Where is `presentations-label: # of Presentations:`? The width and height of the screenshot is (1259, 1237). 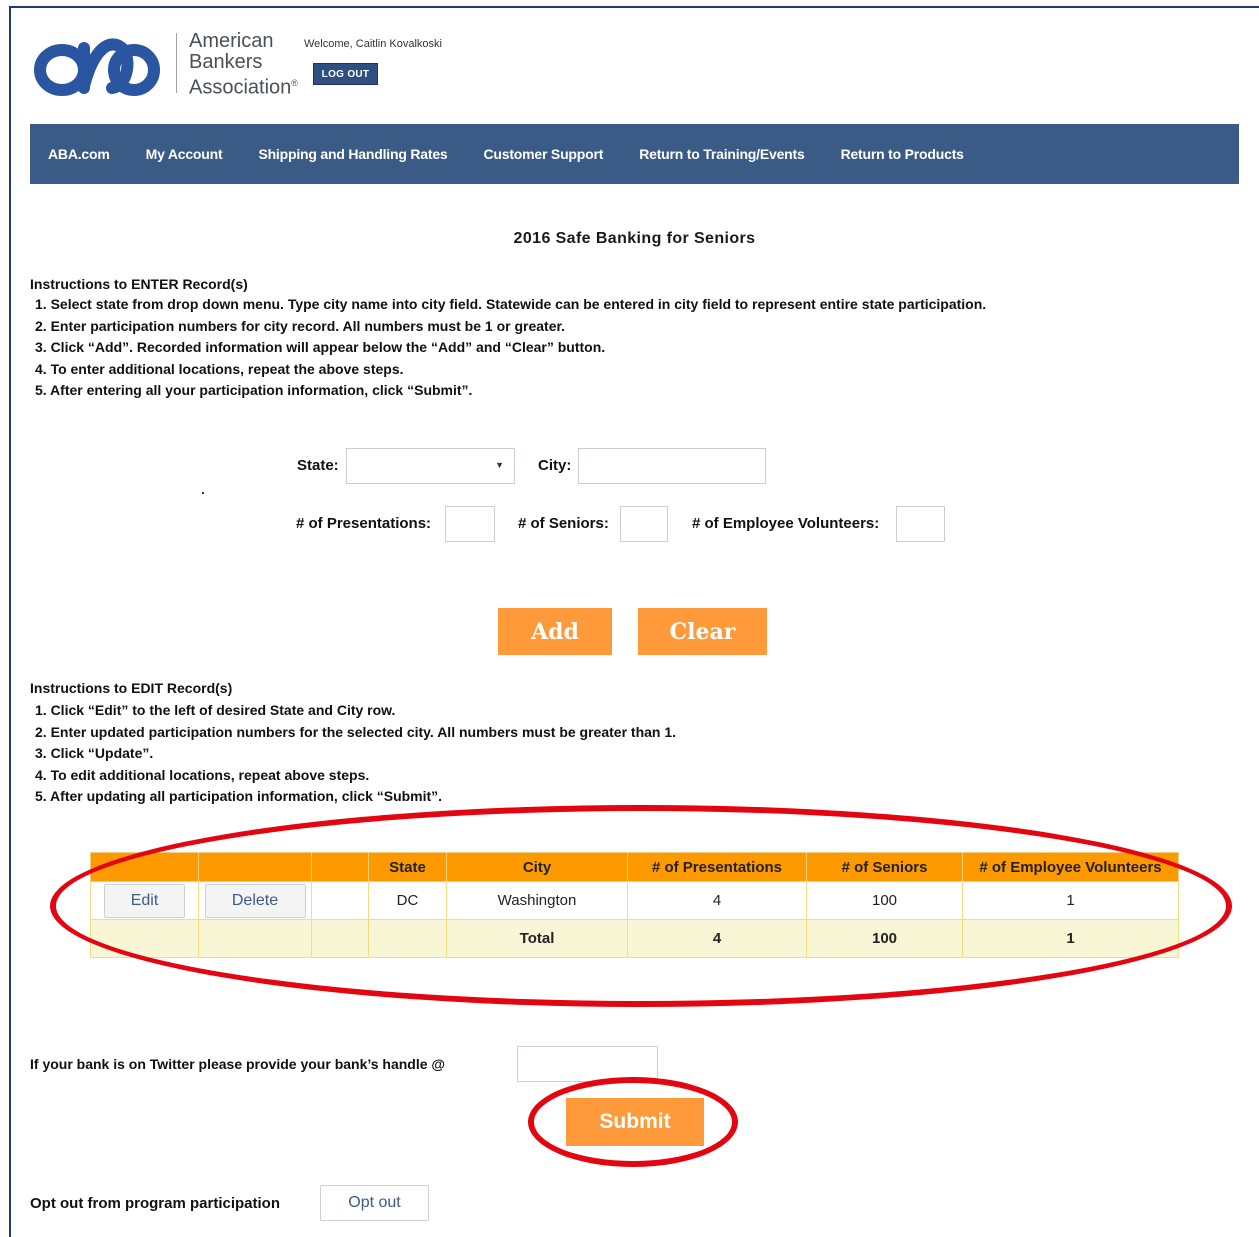
presentations-label: # of Presentations: is located at coordinates (364, 523).